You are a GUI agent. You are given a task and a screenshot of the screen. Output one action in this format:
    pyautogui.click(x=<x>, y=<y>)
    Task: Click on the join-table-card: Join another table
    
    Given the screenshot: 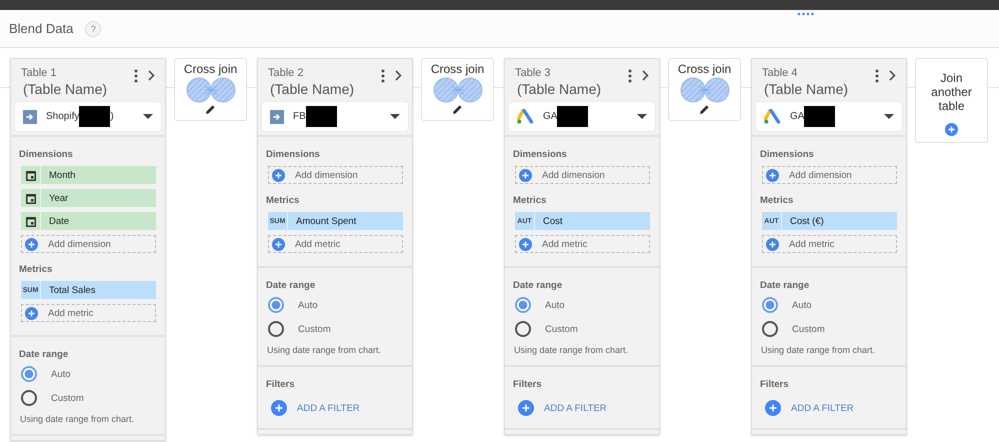 What is the action you would take?
    pyautogui.click(x=951, y=100)
    